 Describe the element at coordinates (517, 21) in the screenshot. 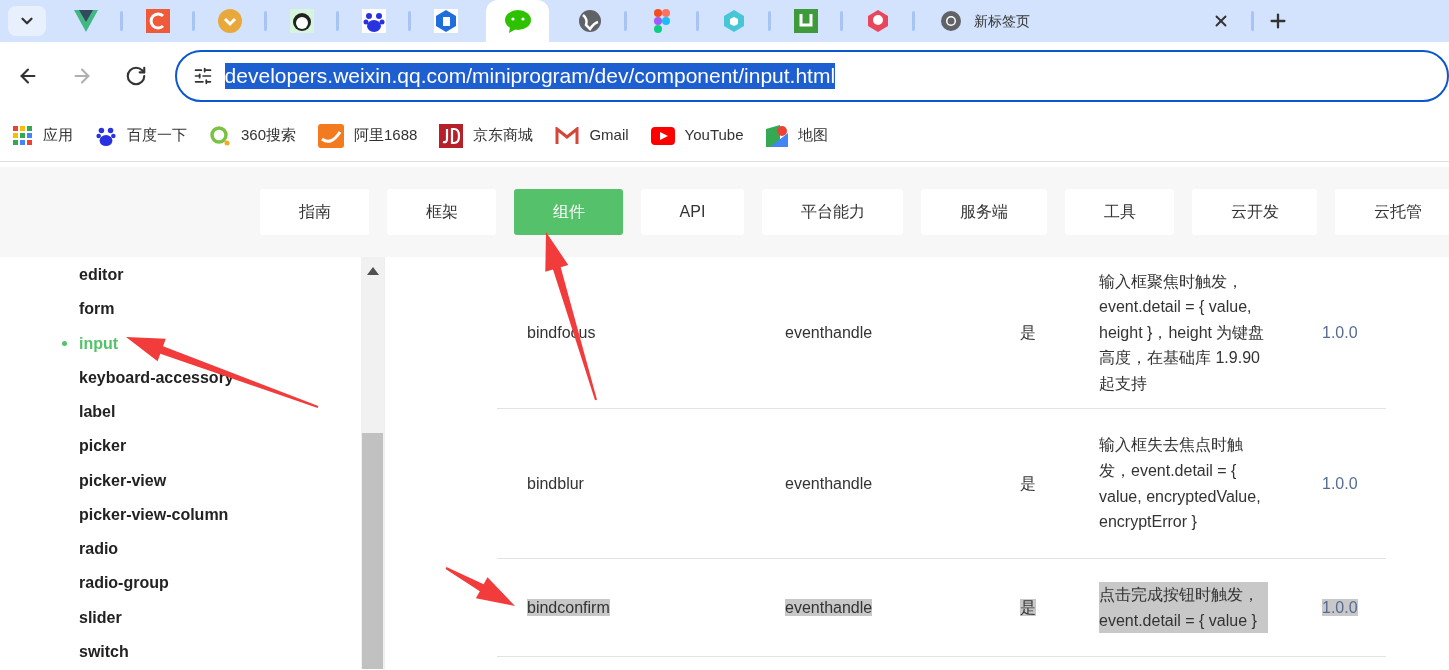

I see `chat-bubble-icon` at that location.